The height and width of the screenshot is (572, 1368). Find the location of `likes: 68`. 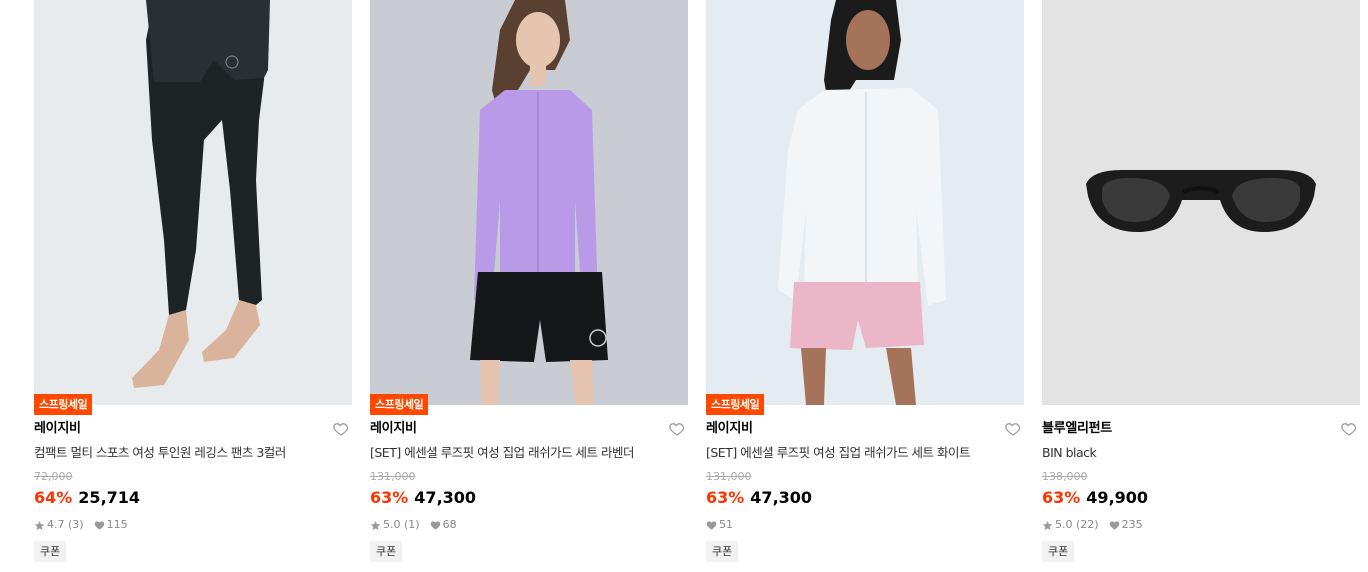

likes: 68 is located at coordinates (443, 525).